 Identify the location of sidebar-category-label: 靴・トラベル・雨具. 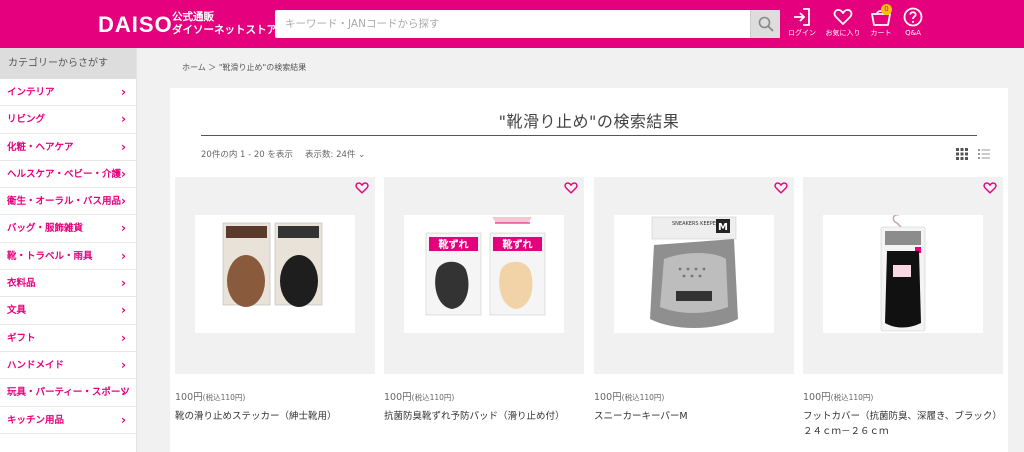
(50, 256).